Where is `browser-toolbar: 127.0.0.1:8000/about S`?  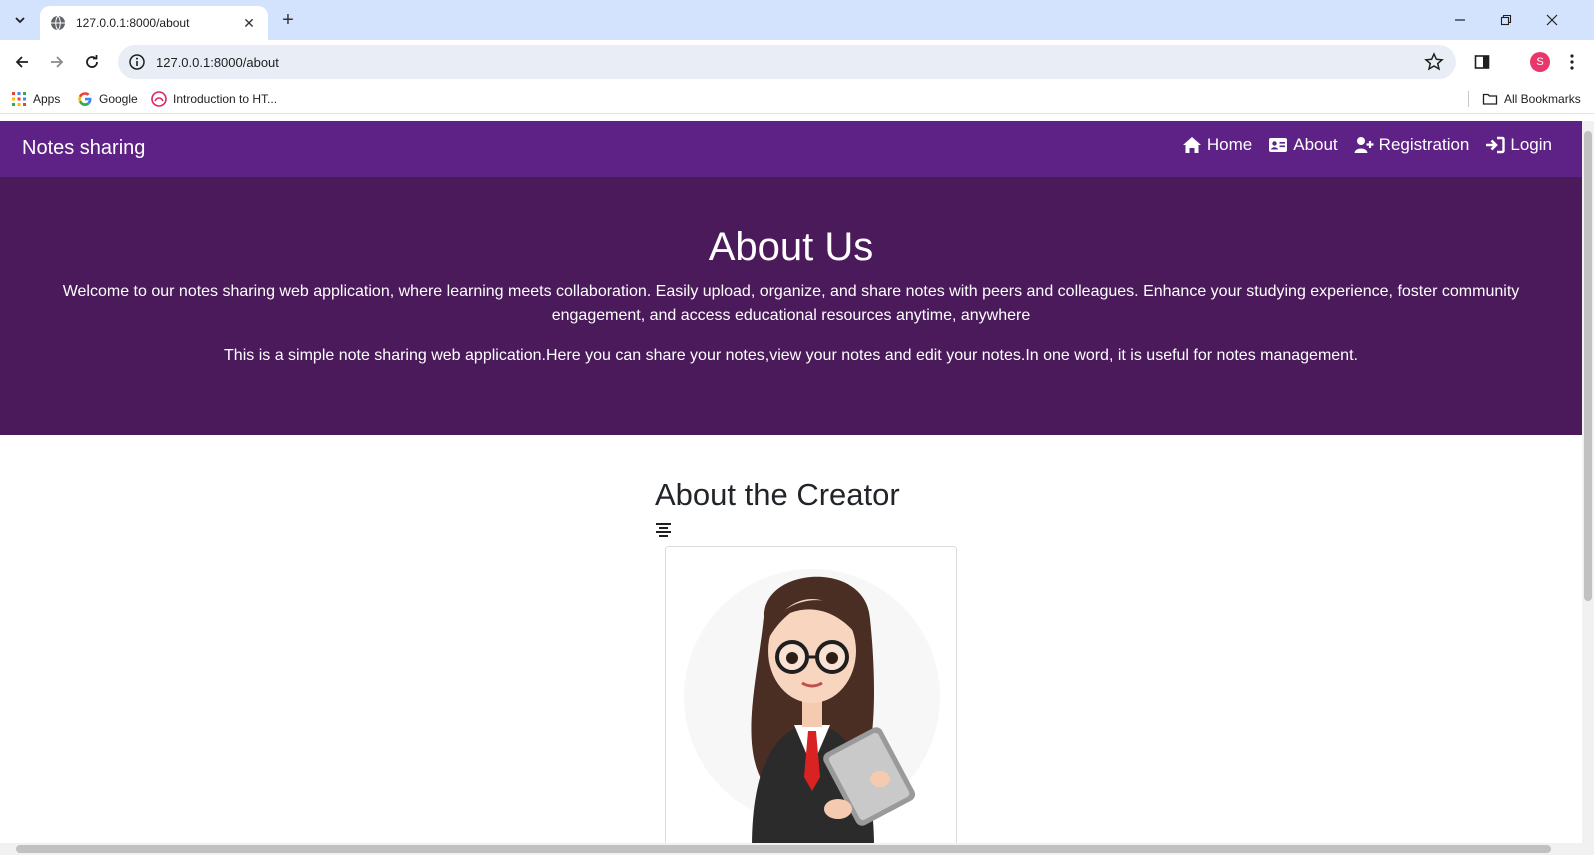 browser-toolbar: 127.0.0.1:8000/about S is located at coordinates (797, 62).